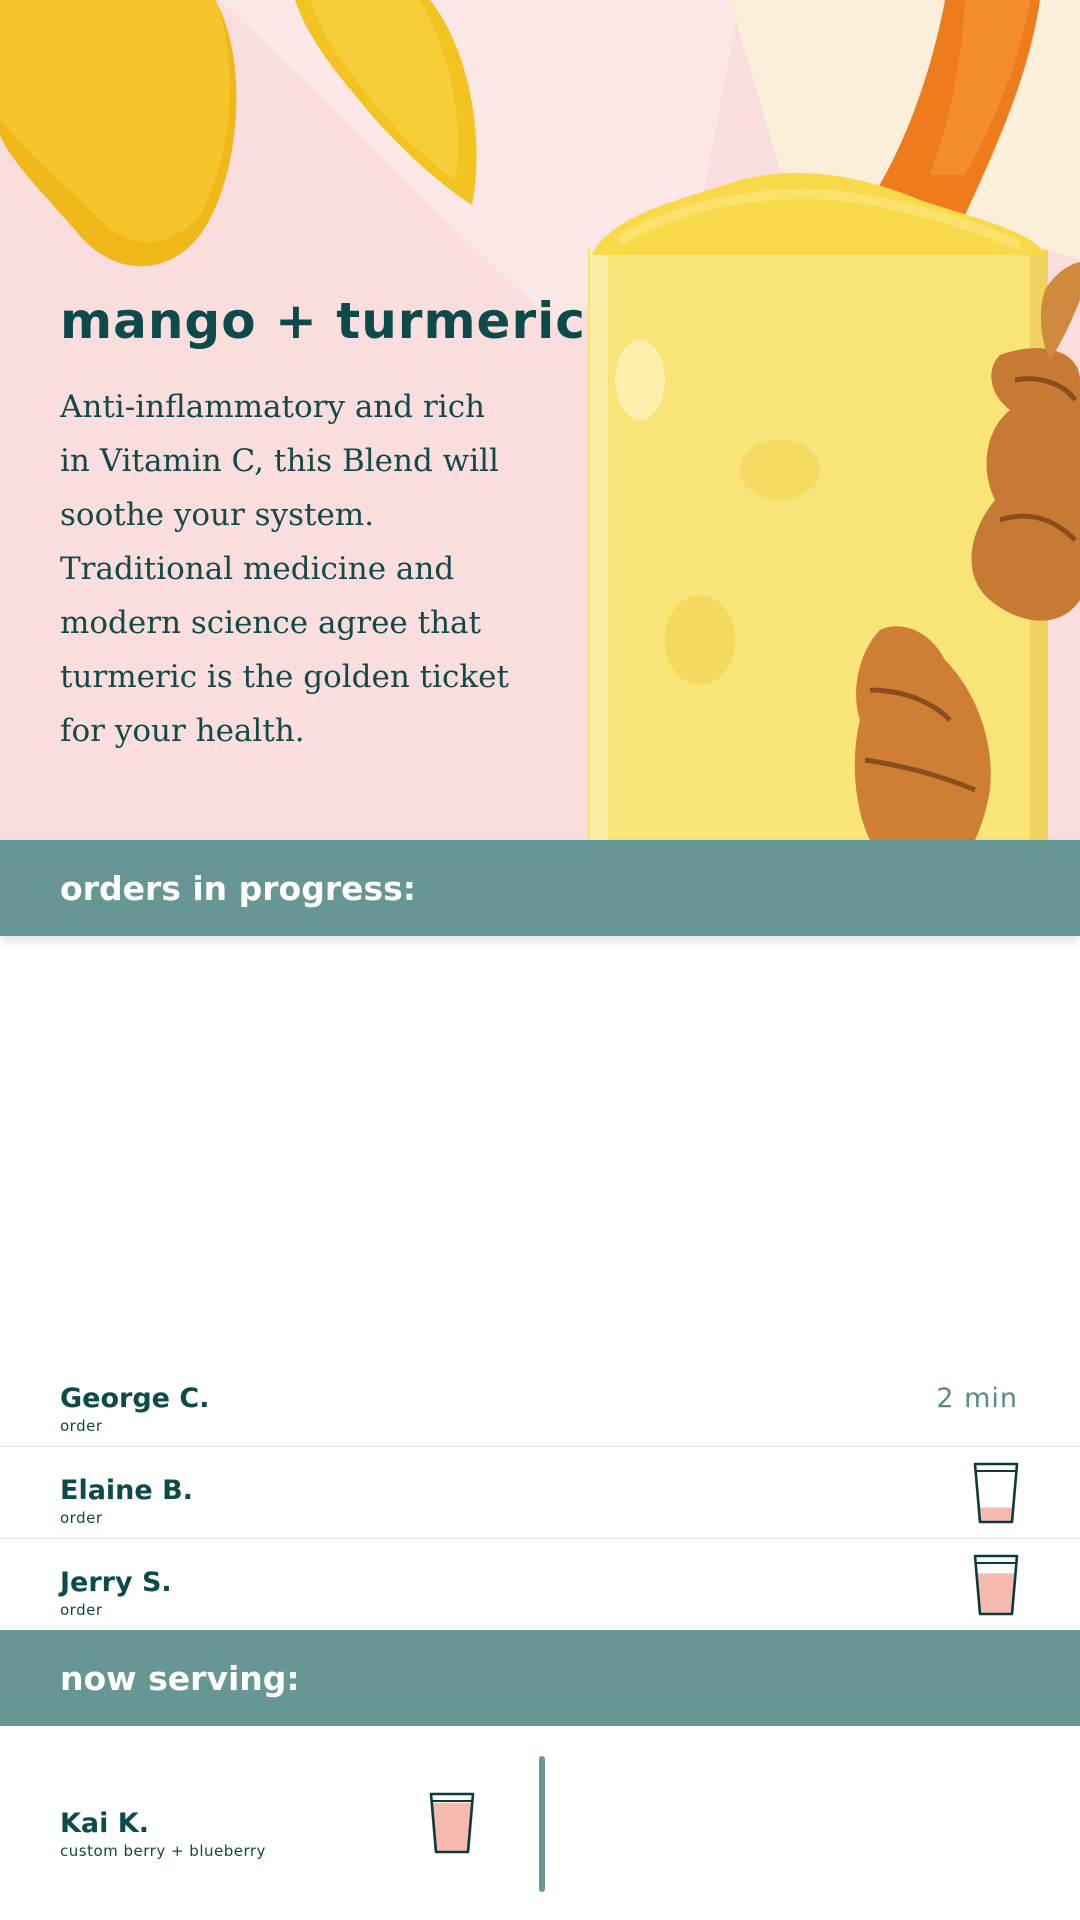  I want to click on order-row: Elaine B. order, so click(540, 1493).